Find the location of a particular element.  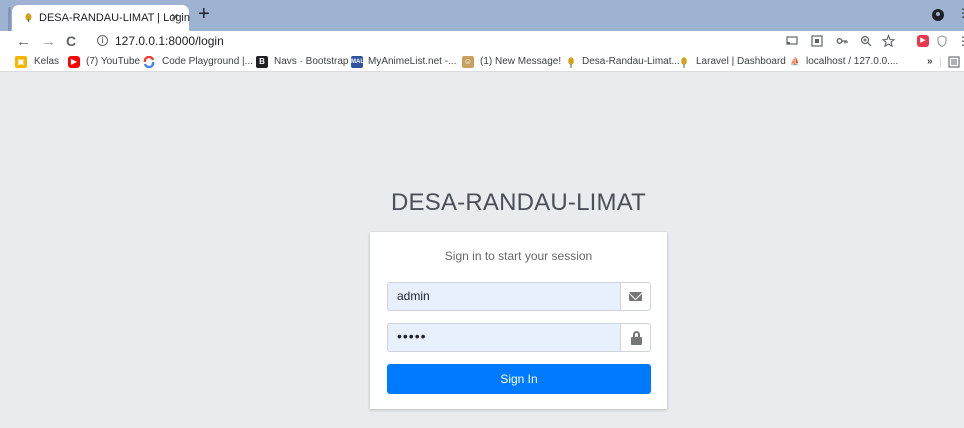

desa-icon is located at coordinates (571, 62).